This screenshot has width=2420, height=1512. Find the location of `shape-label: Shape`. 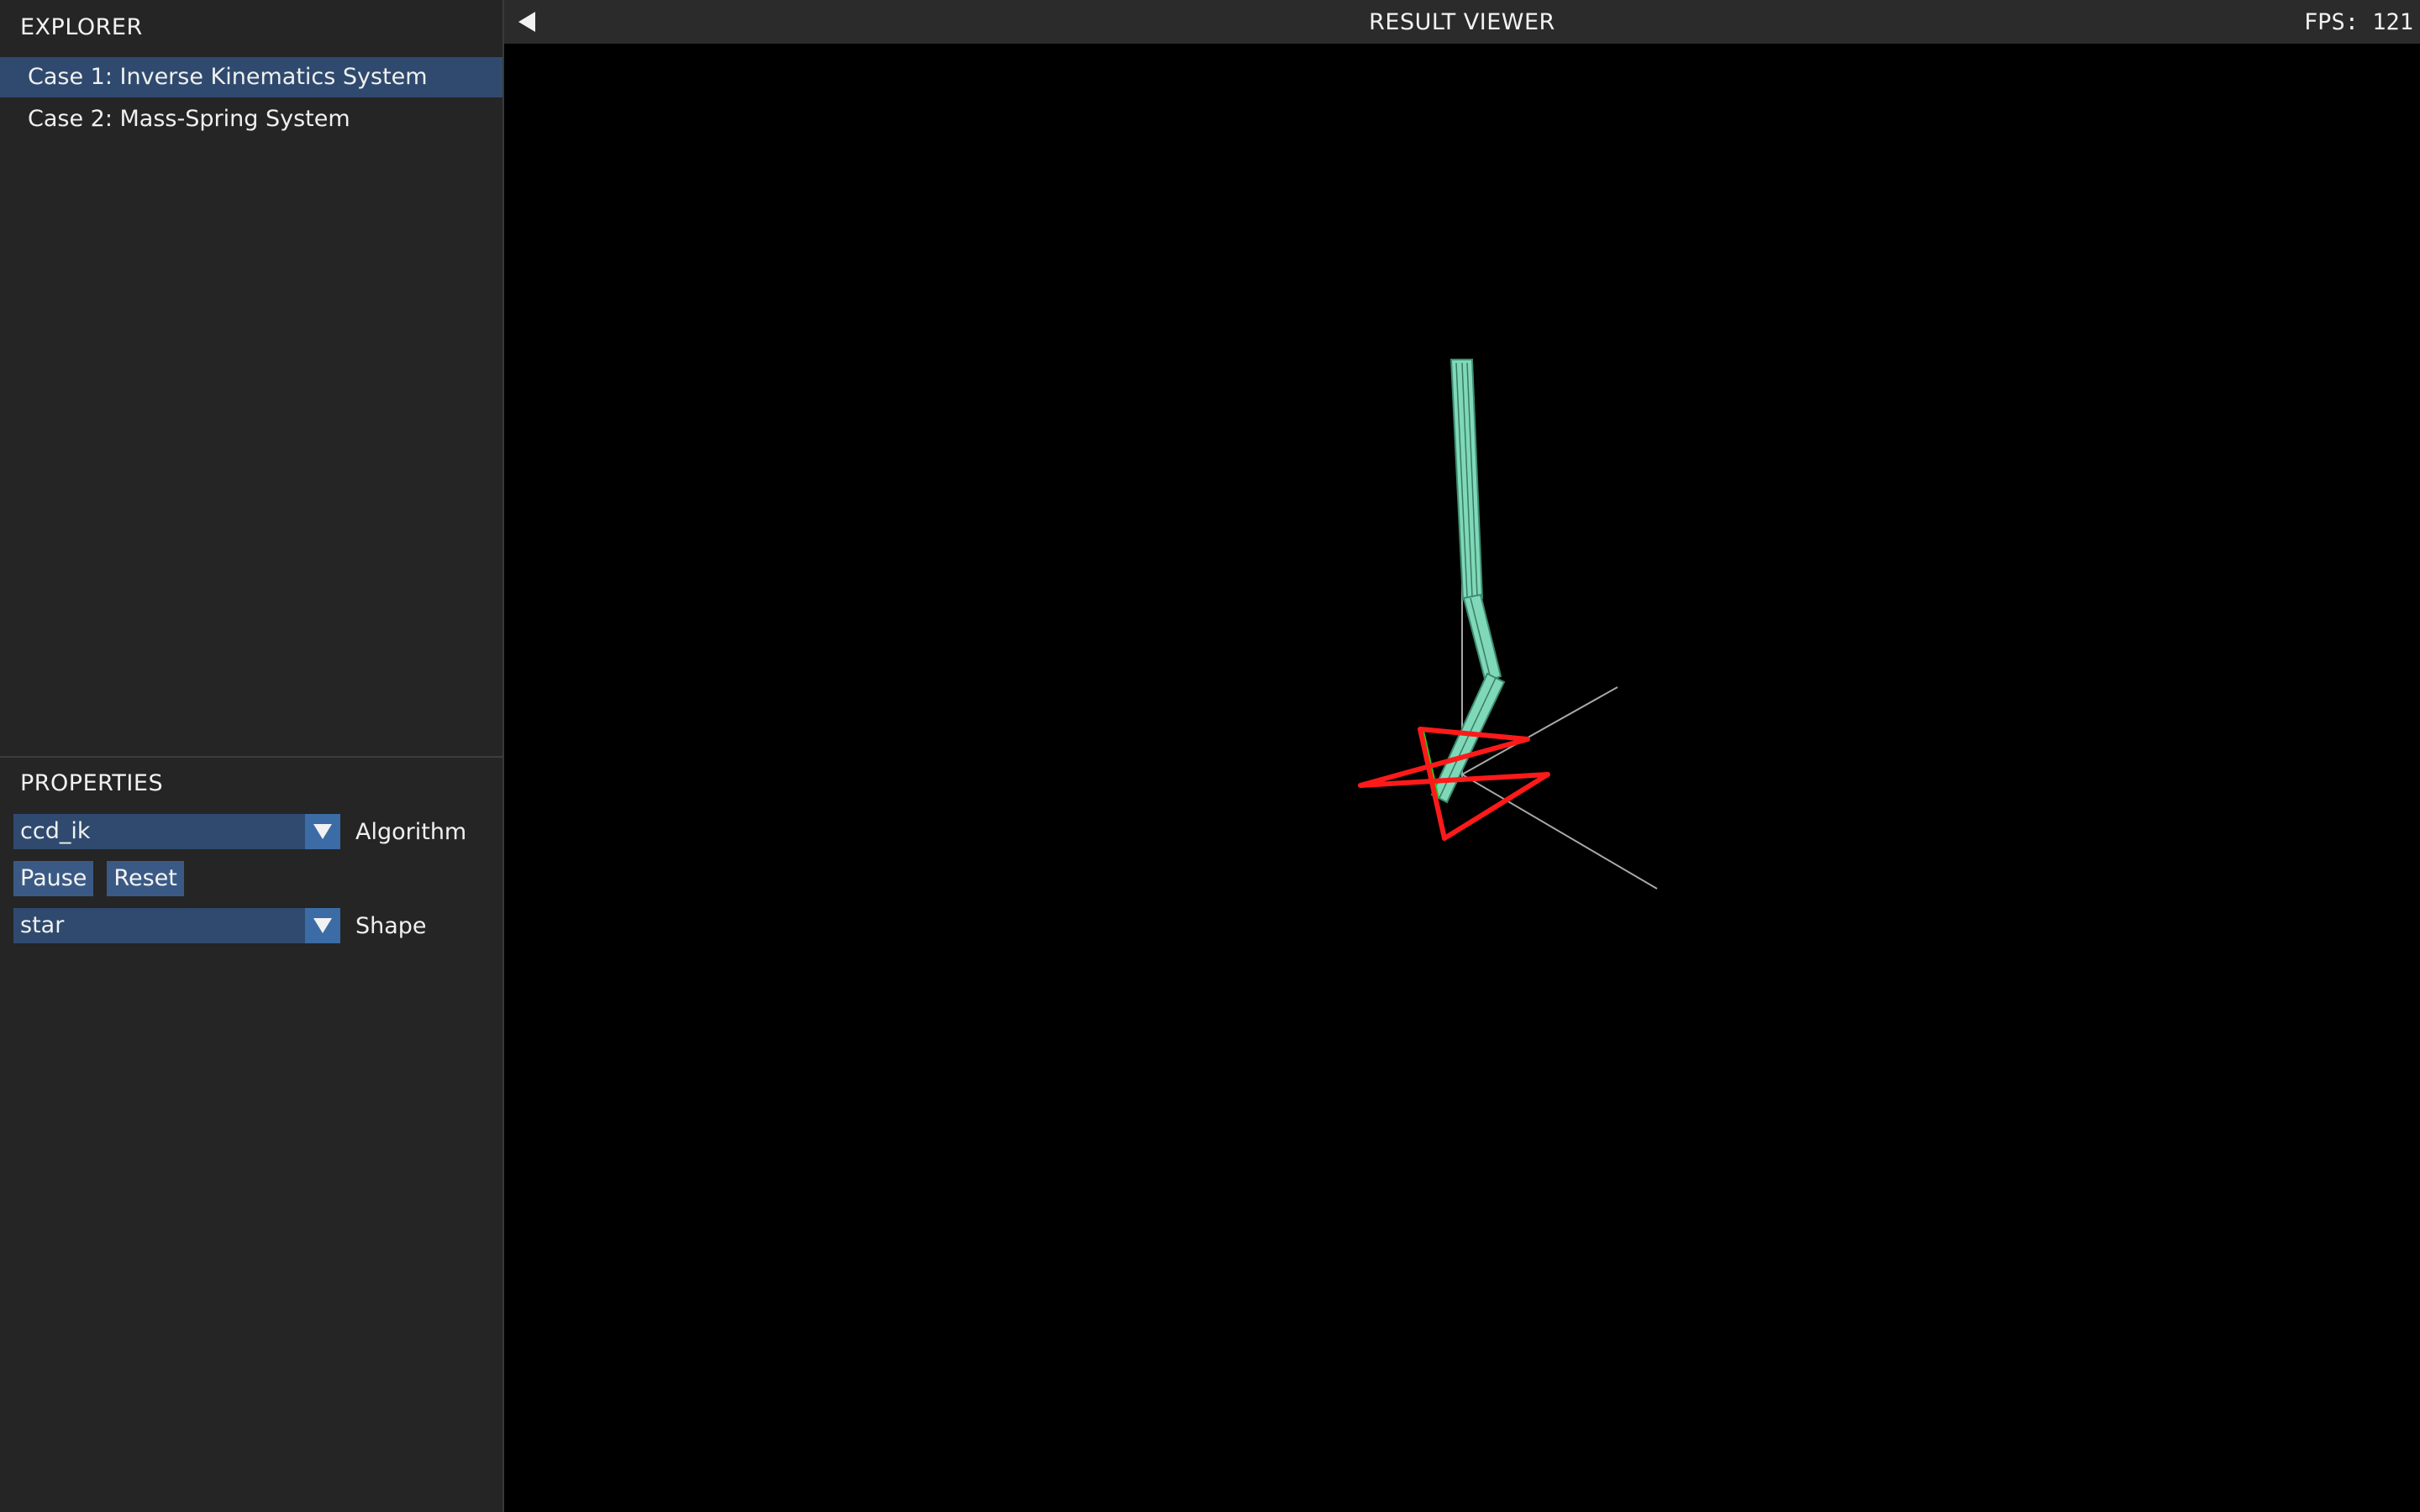

shape-label: Shape is located at coordinates (391, 925).